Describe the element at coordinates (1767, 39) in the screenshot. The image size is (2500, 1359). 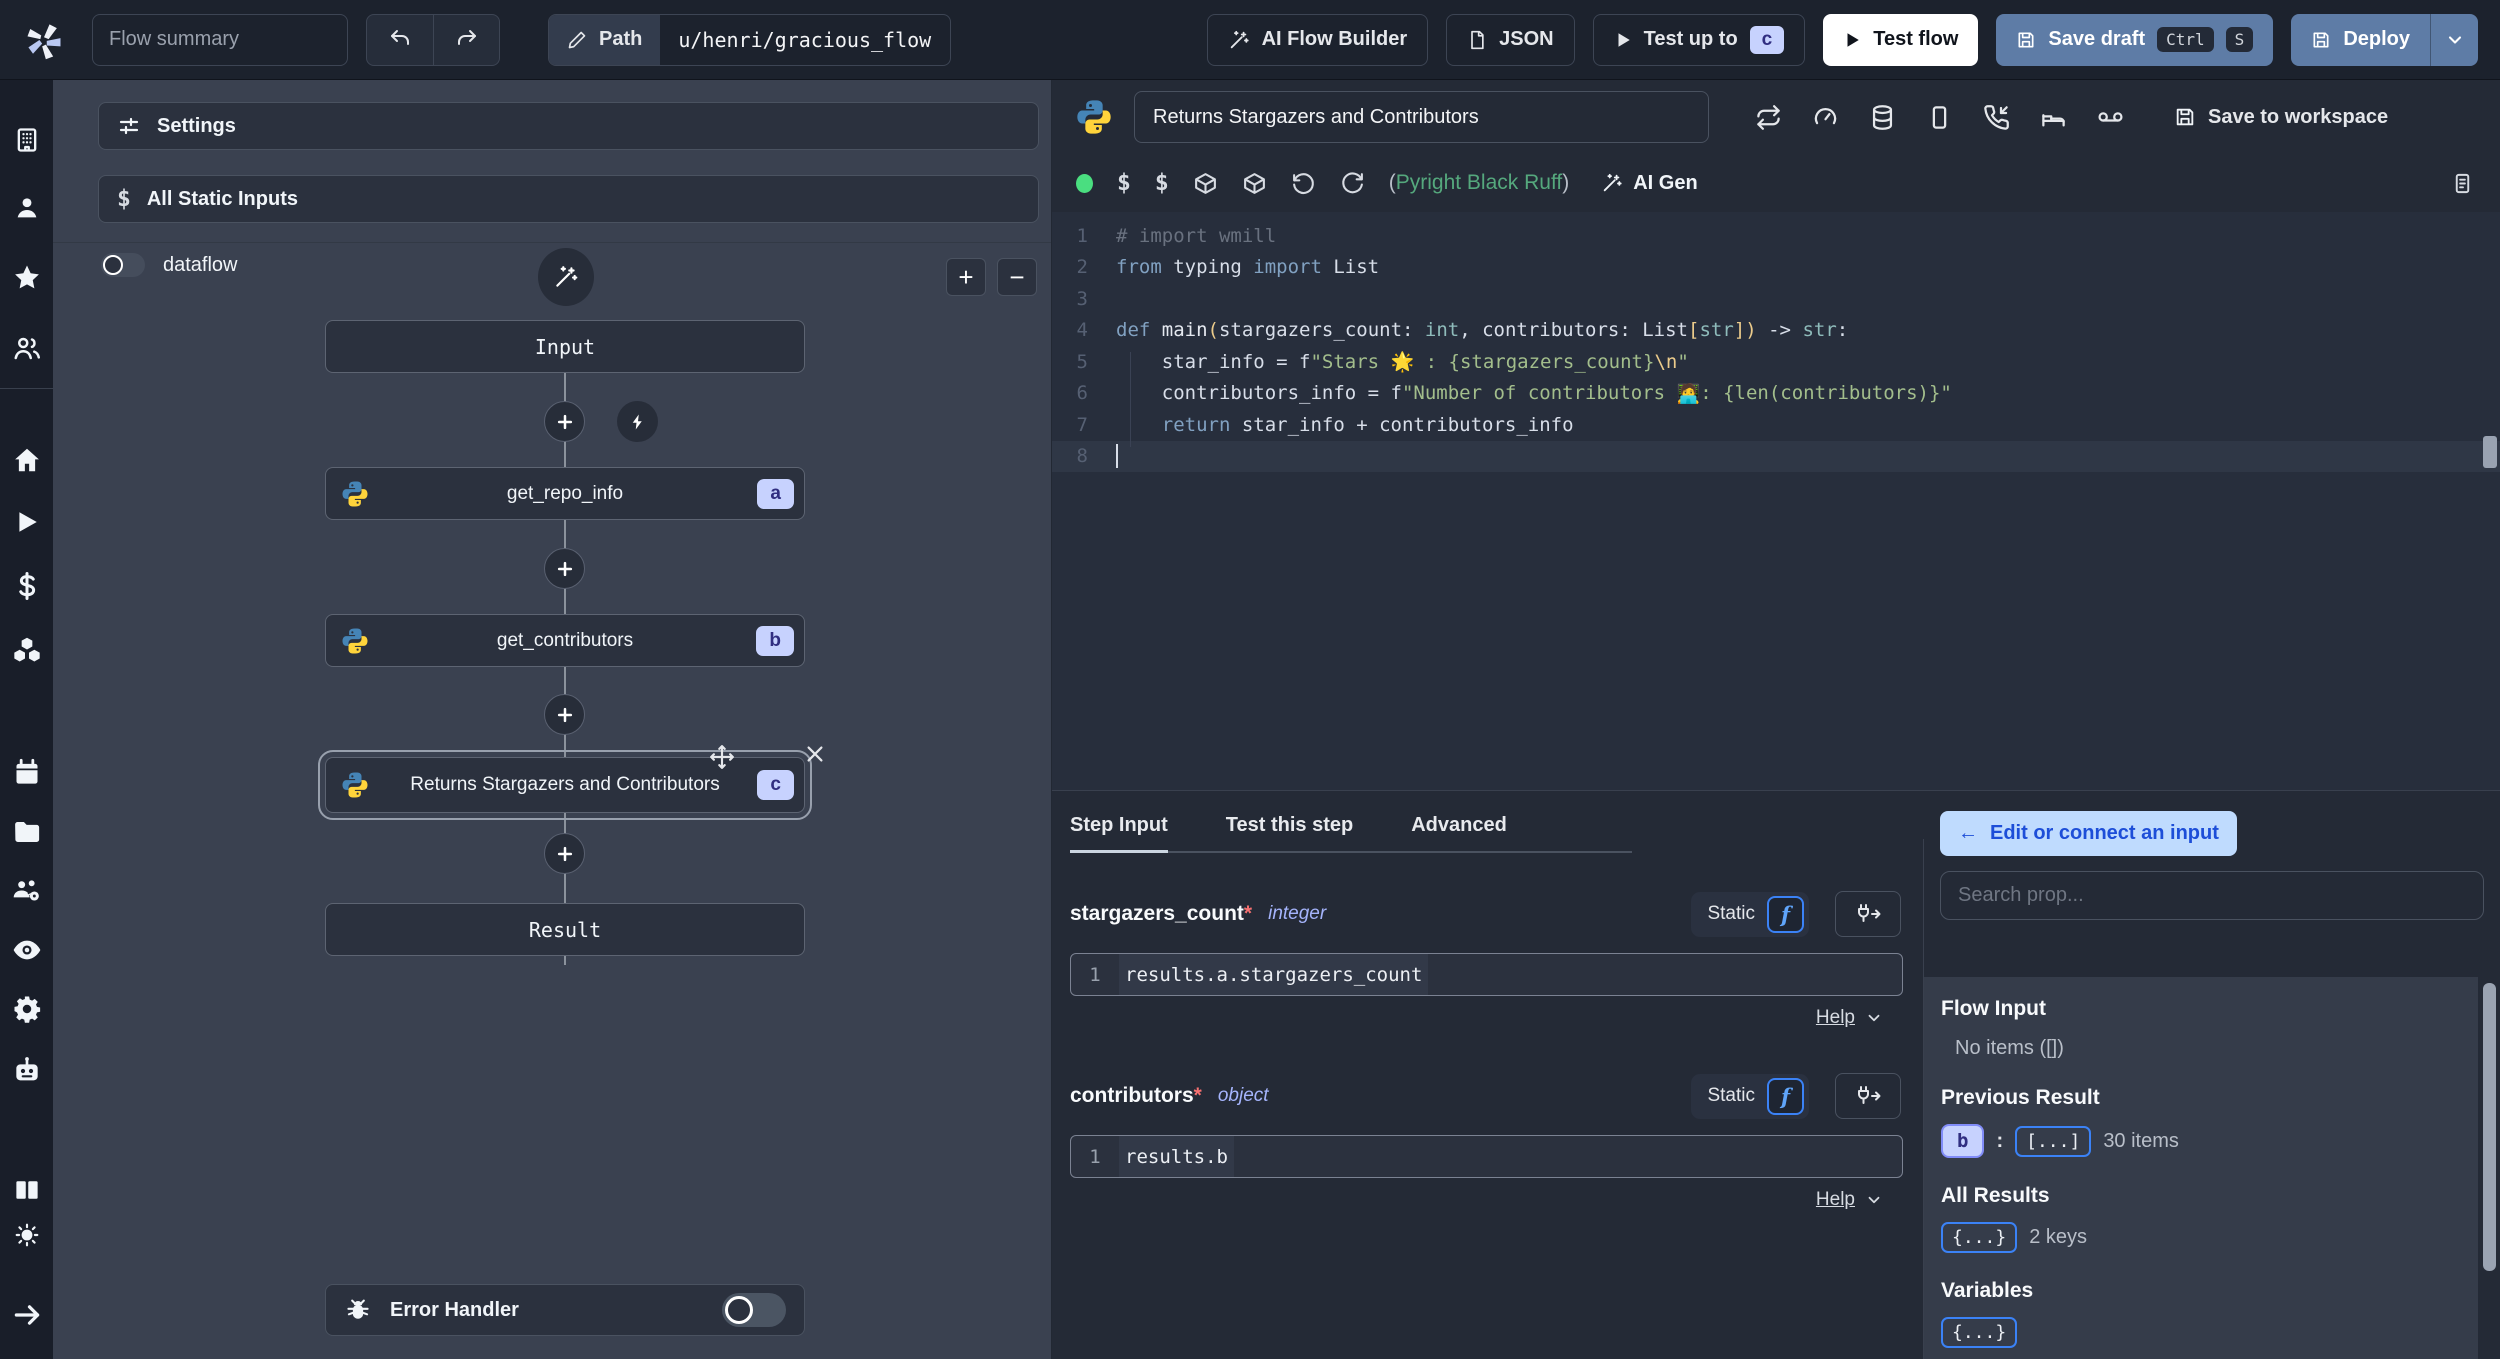
I see `test-up-to-step-badge: c` at that location.